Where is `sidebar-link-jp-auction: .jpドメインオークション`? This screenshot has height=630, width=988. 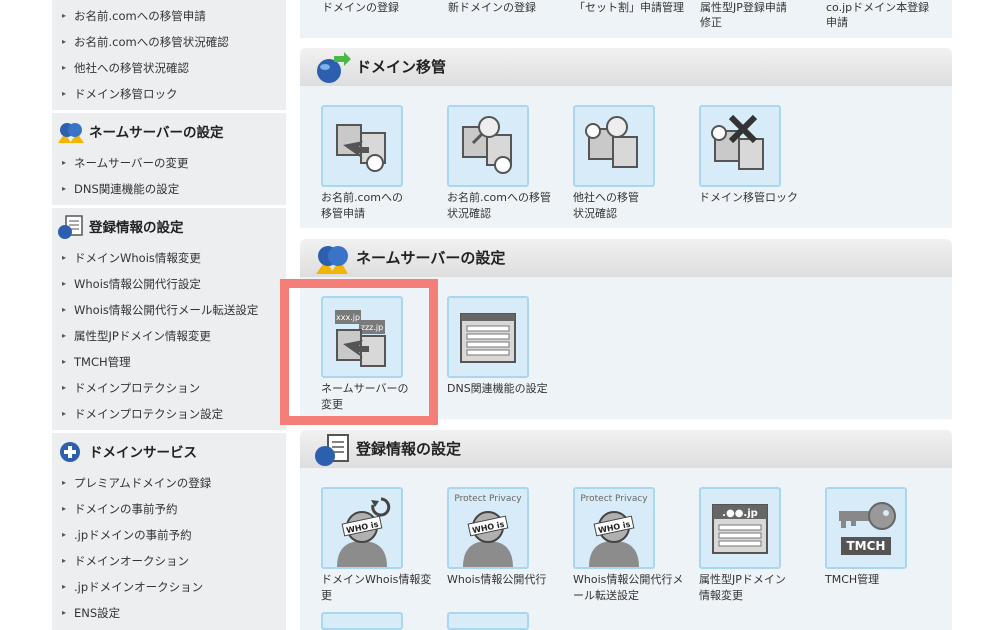 sidebar-link-jp-auction: .jpドメインオークション is located at coordinates (169, 587).